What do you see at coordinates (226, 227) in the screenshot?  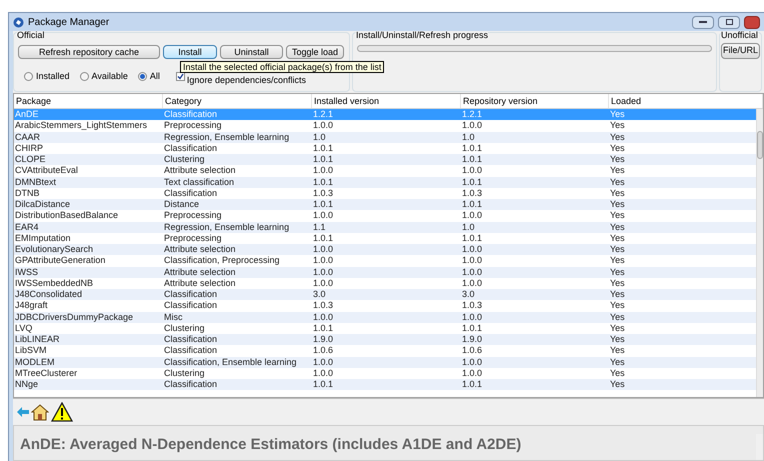 I see `table-cell-text: Regression, Ensemble learning` at bounding box center [226, 227].